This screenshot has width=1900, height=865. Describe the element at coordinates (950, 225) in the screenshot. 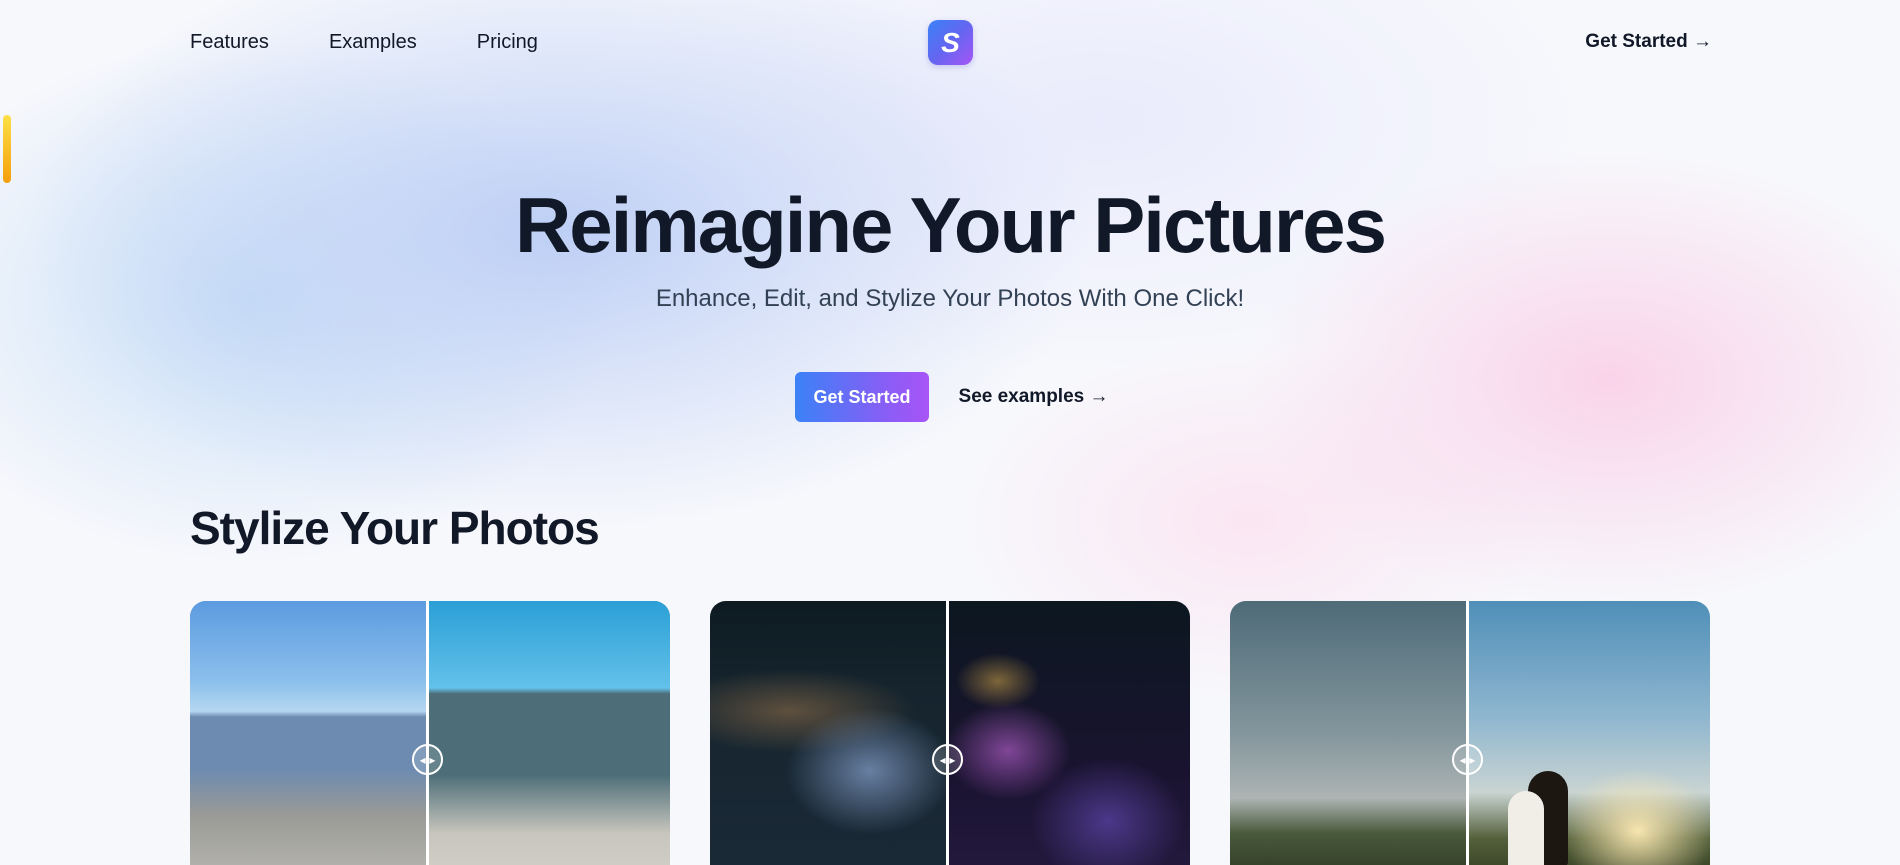

I see `hero-title: Reimagine Your Pictures` at that location.